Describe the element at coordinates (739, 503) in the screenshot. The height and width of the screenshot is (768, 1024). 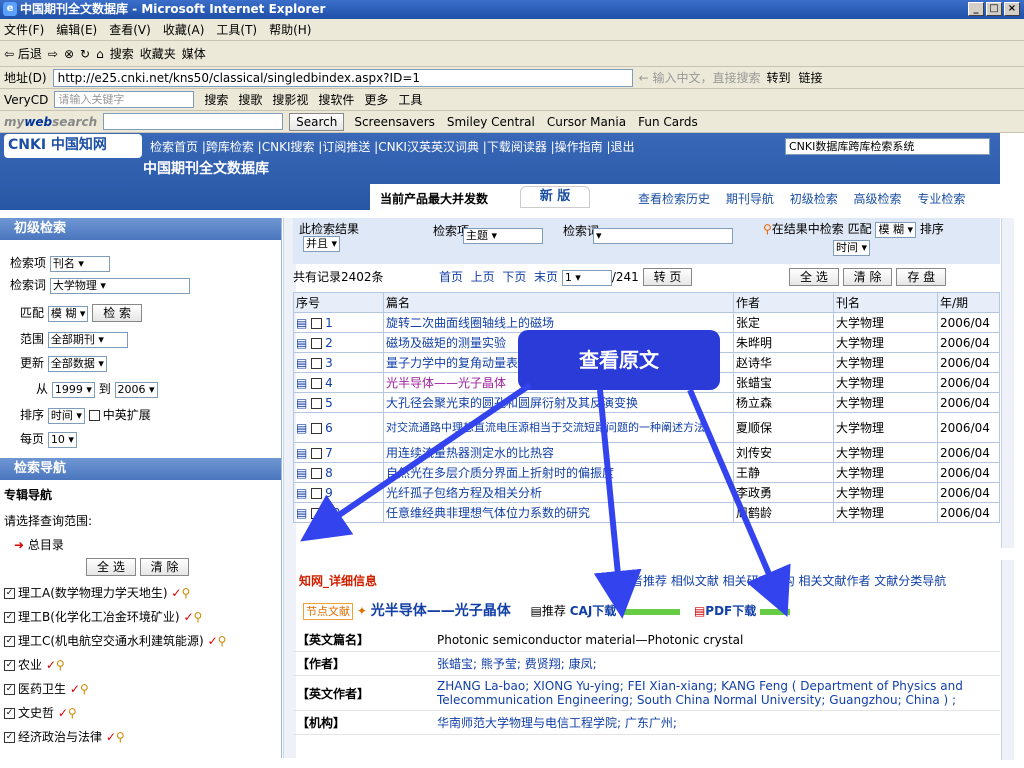
I see `arrow-to-pdf` at that location.